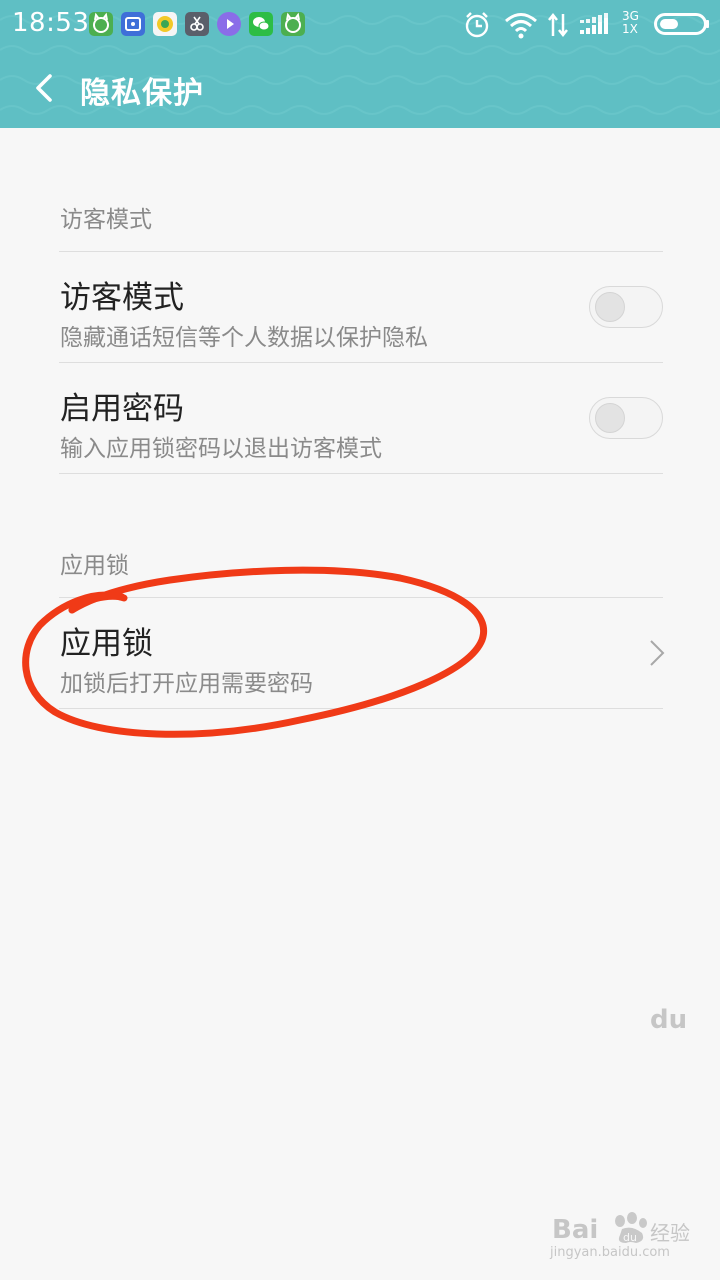 The width and height of the screenshot is (720, 1280). I want to click on network-type-label: 3G 1X, so click(630, 23).